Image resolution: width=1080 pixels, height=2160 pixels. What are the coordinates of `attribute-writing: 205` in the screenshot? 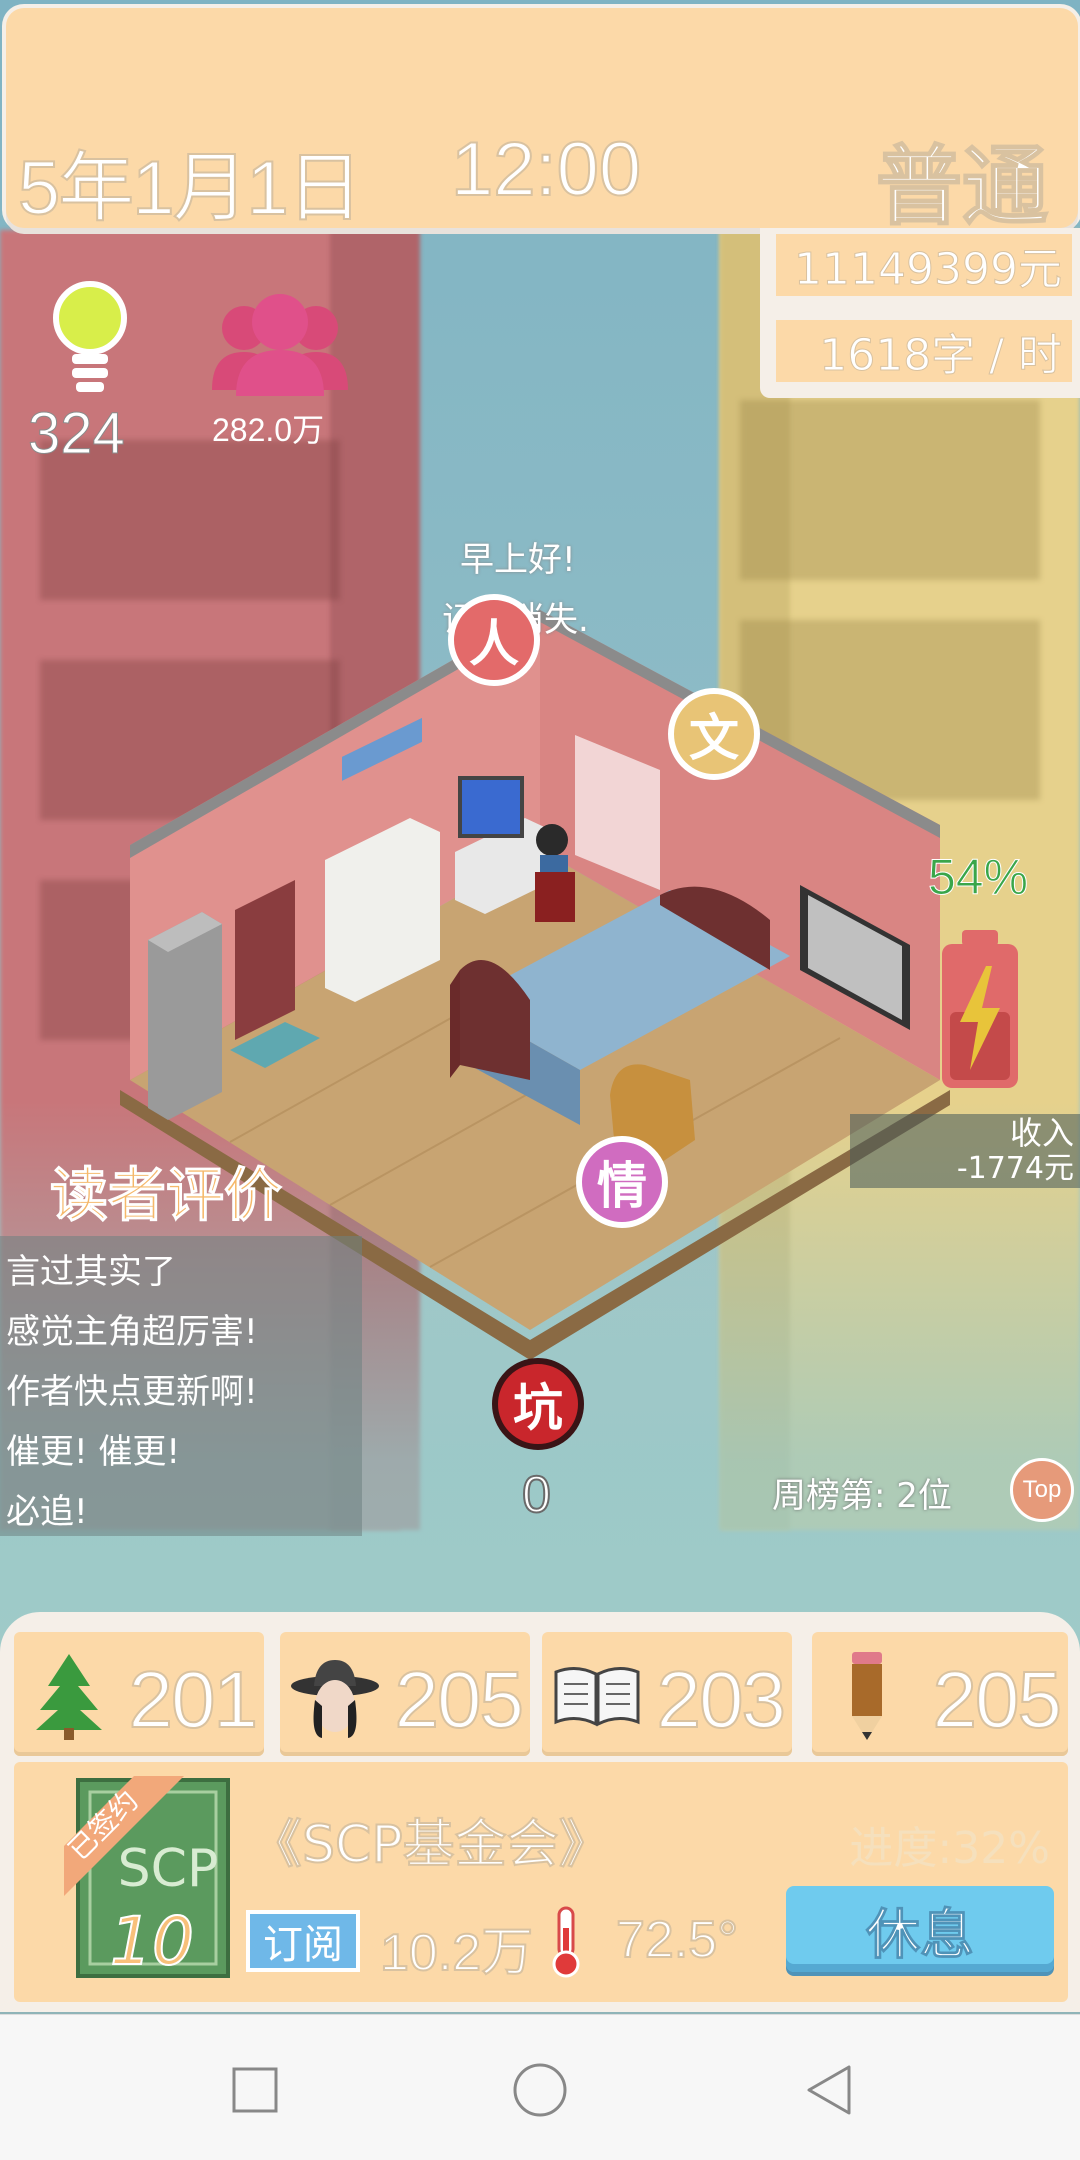 It's located at (940, 1694).